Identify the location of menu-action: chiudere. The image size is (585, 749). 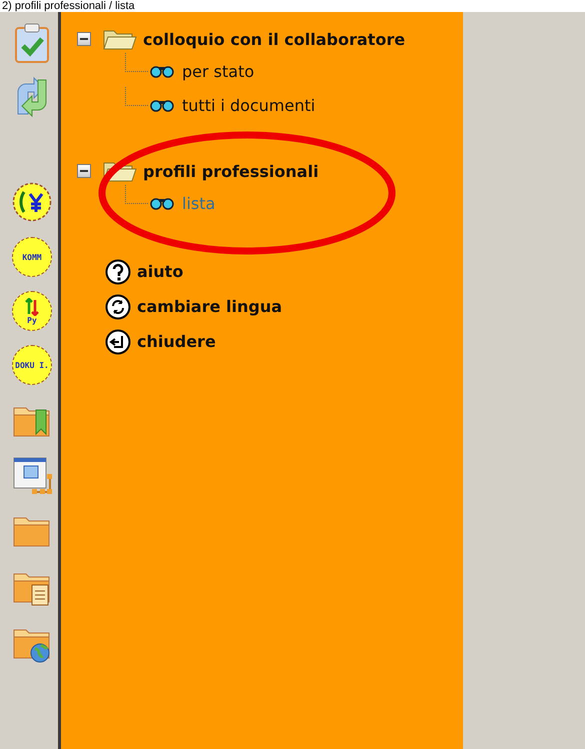
(284, 341).